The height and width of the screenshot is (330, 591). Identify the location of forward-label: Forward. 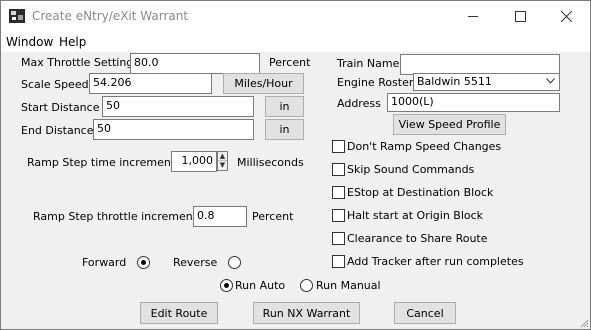
(104, 262).